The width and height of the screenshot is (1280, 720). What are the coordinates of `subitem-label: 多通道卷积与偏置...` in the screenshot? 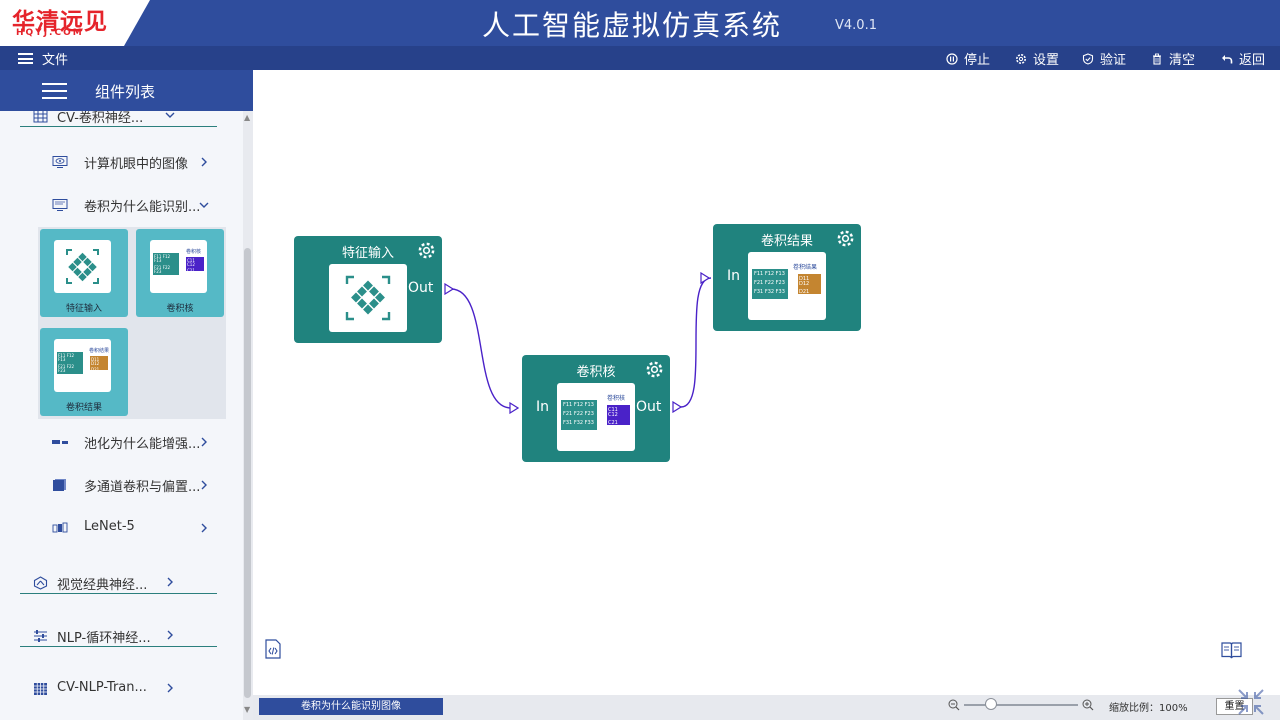 It's located at (142, 487).